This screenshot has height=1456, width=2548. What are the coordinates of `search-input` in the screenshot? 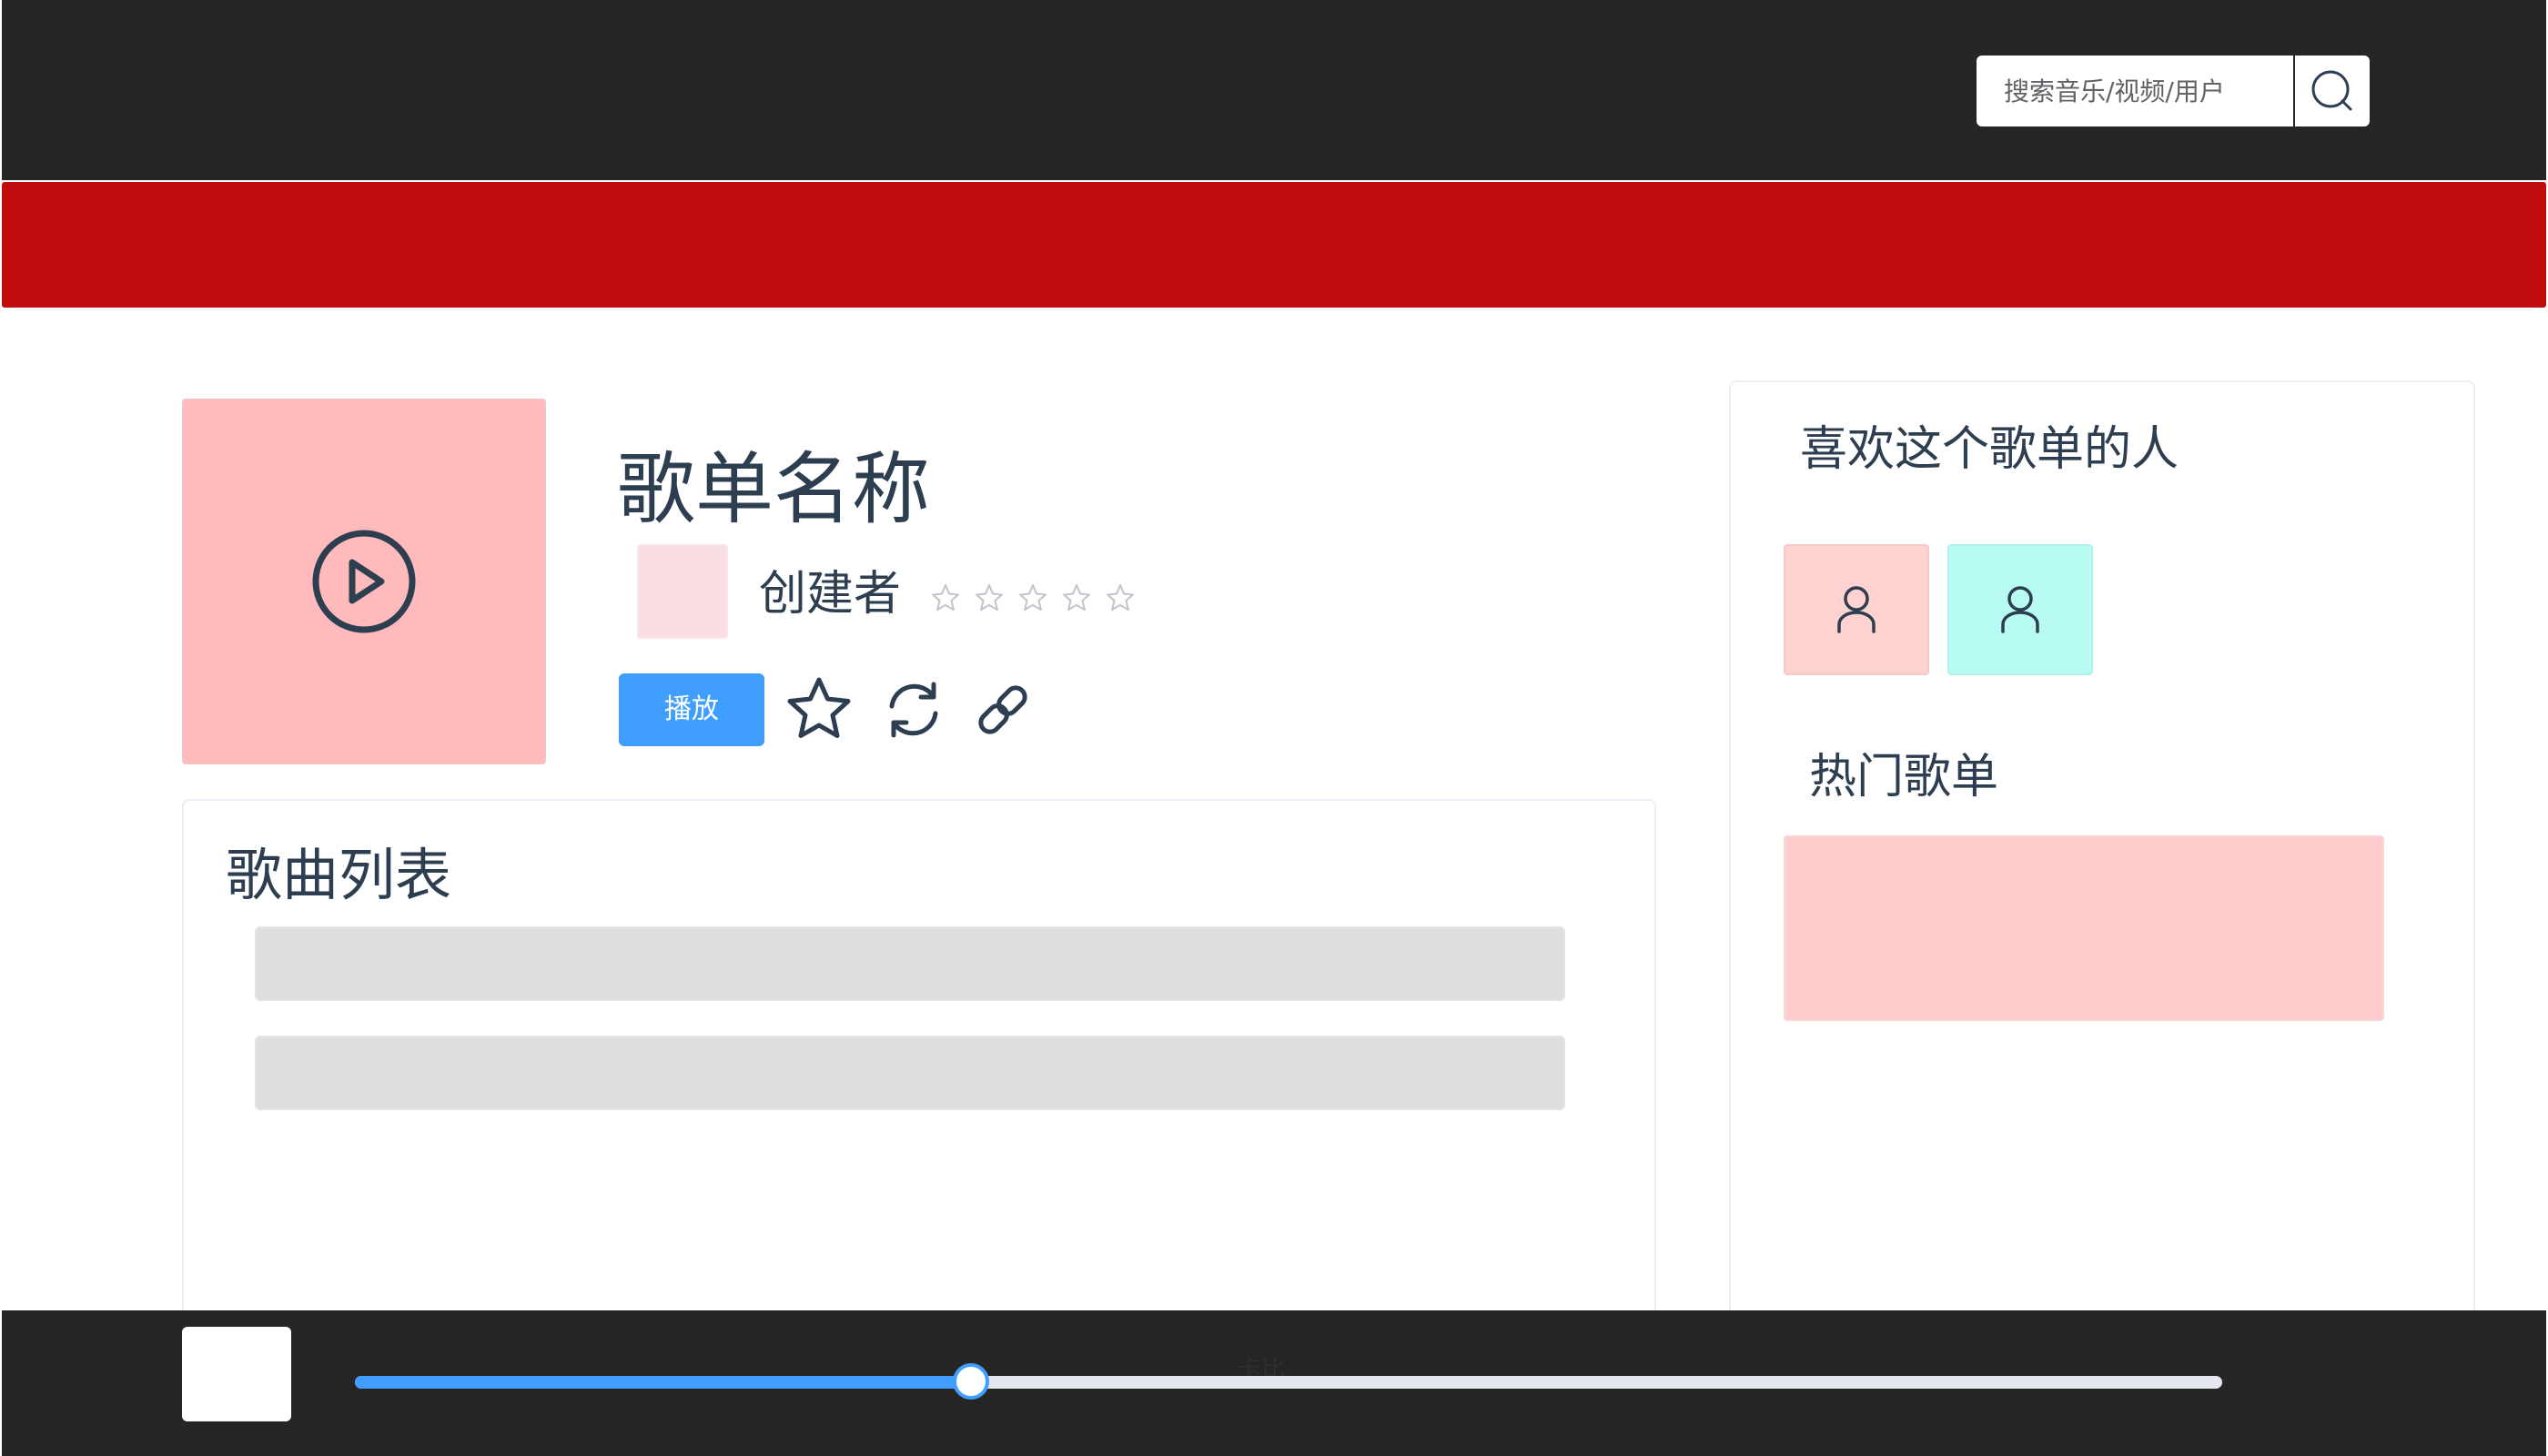 It's located at (2135, 91).